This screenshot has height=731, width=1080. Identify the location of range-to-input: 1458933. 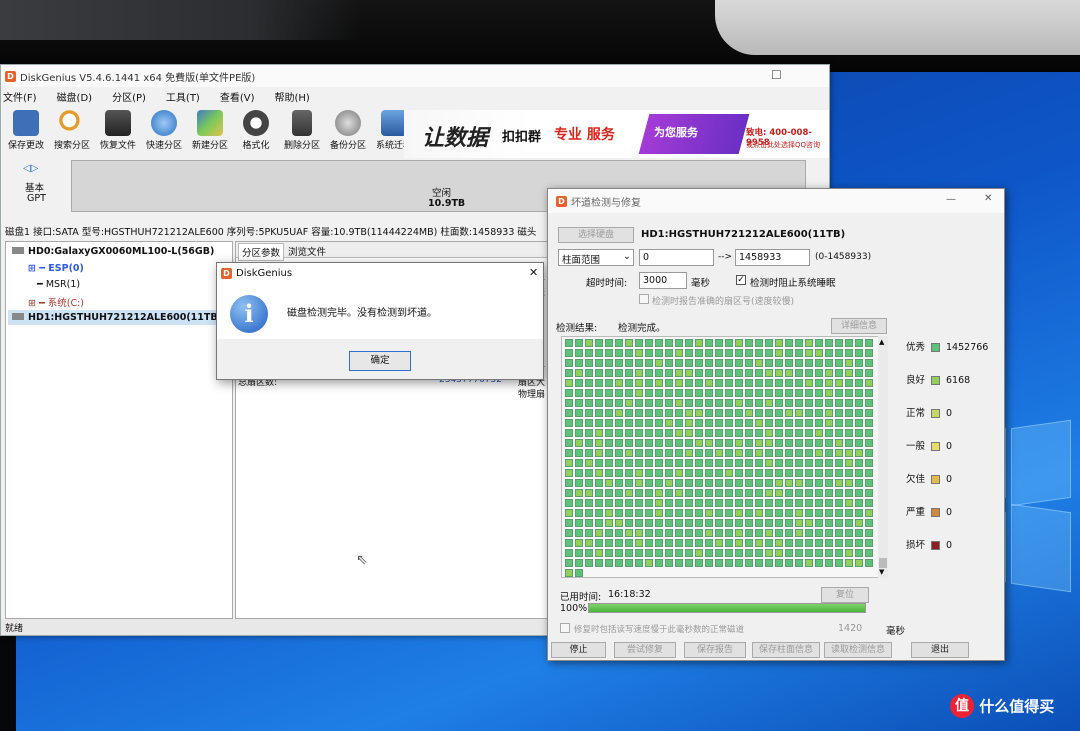
(772, 257).